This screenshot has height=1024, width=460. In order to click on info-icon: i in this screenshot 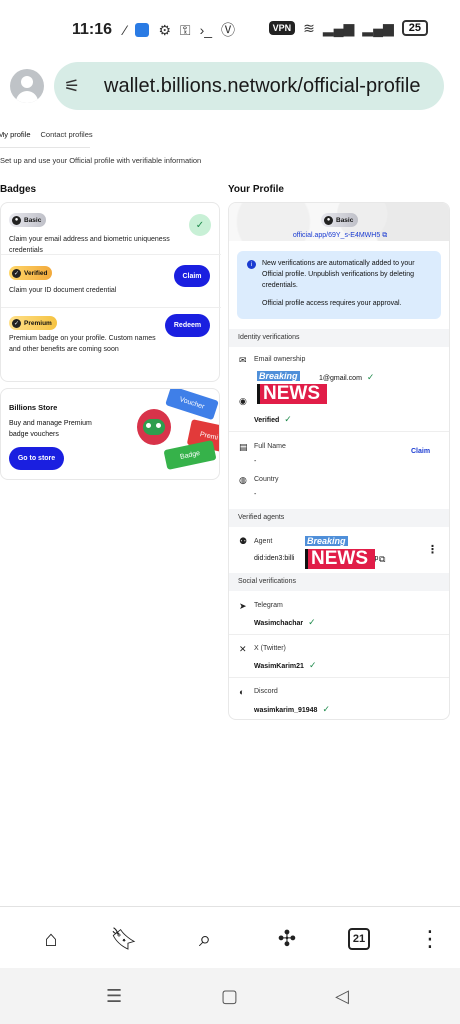, I will do `click(251, 264)`.